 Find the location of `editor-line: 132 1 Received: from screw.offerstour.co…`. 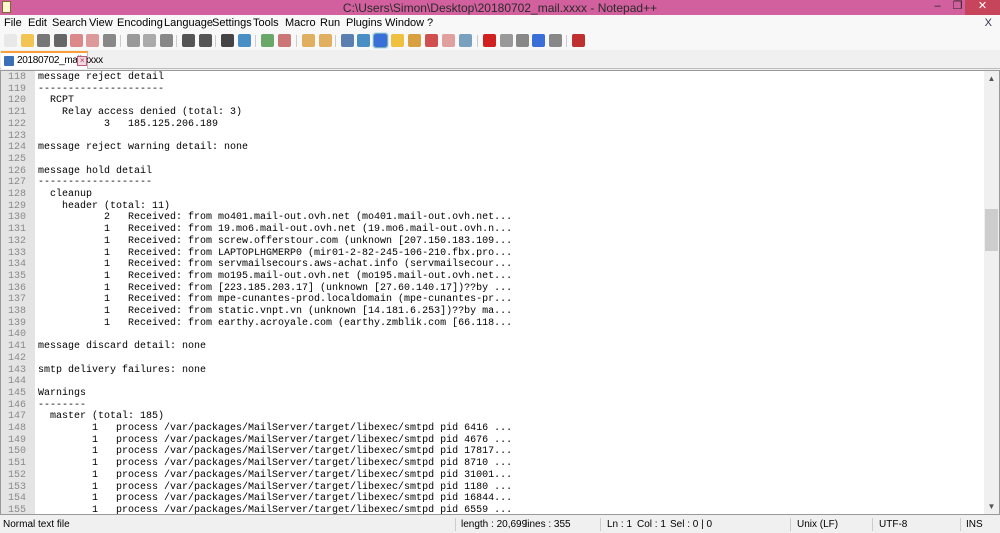

editor-line: 132 1 Received: from screw.offerstour.co… is located at coordinates (493, 242).